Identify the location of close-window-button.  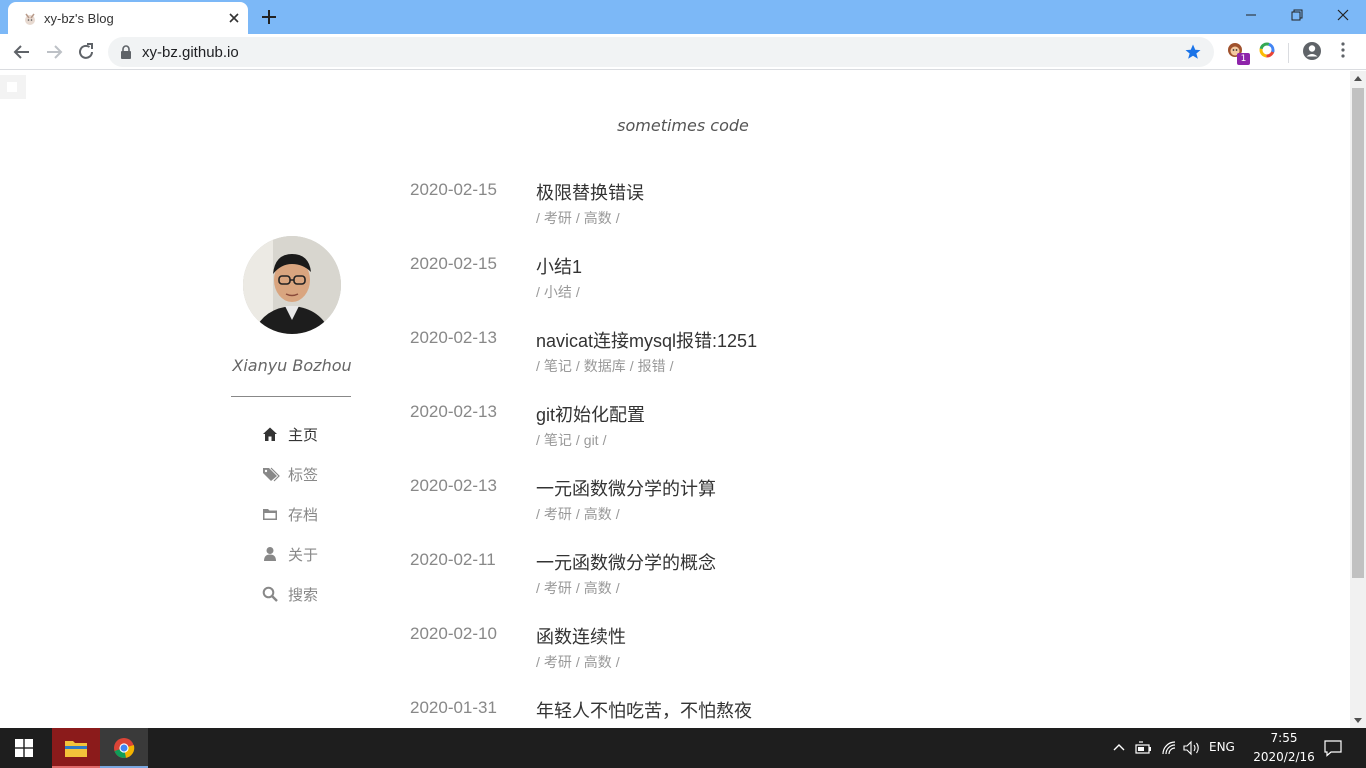
(1343, 15).